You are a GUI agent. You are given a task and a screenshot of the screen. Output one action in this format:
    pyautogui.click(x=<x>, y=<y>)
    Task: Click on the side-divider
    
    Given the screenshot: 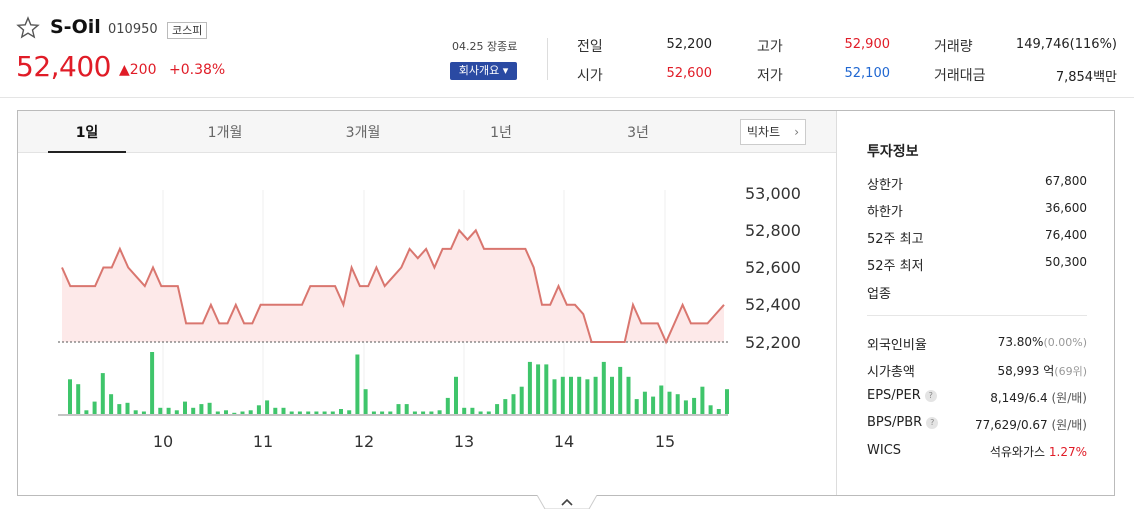 What is the action you would take?
    pyautogui.click(x=836, y=303)
    